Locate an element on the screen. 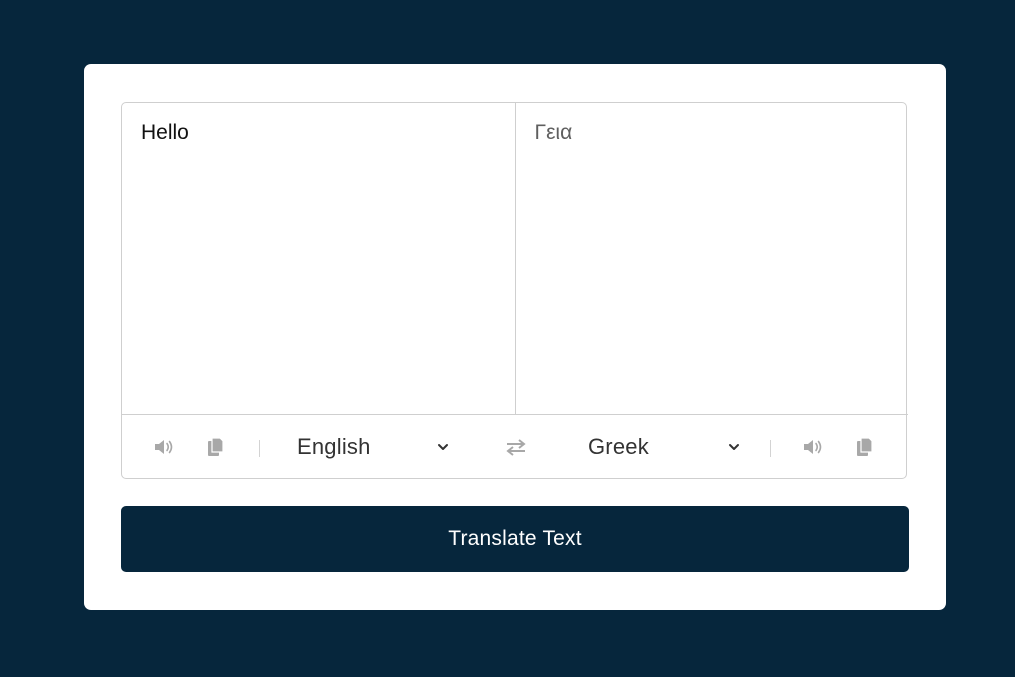 Image resolution: width=1015 pixels, height=677 pixels. controls-row: English Greek is located at coordinates (514, 446).